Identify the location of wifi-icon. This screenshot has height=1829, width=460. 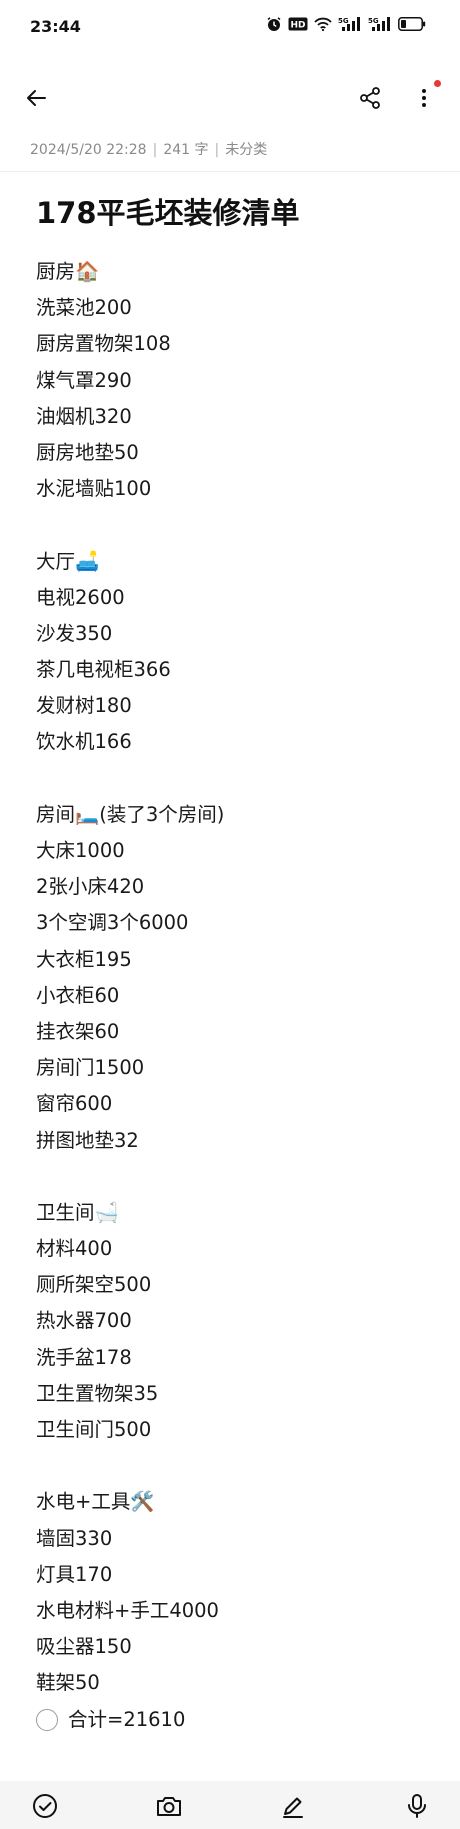
(323, 24).